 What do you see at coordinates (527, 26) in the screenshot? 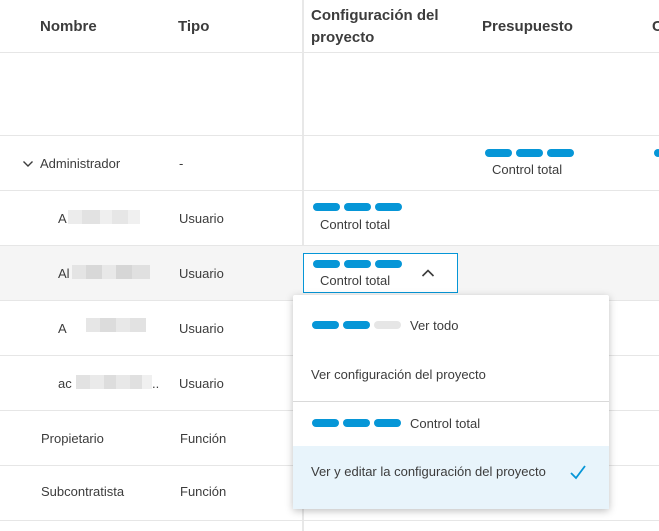
I see `column-header-budget: Presupuesto` at bounding box center [527, 26].